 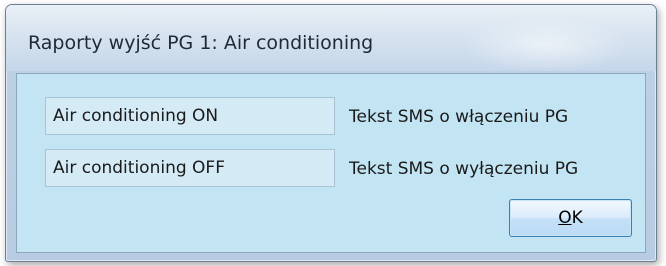 What do you see at coordinates (565, 218) in the screenshot?
I see `ok-button-mnemonic: O` at bounding box center [565, 218].